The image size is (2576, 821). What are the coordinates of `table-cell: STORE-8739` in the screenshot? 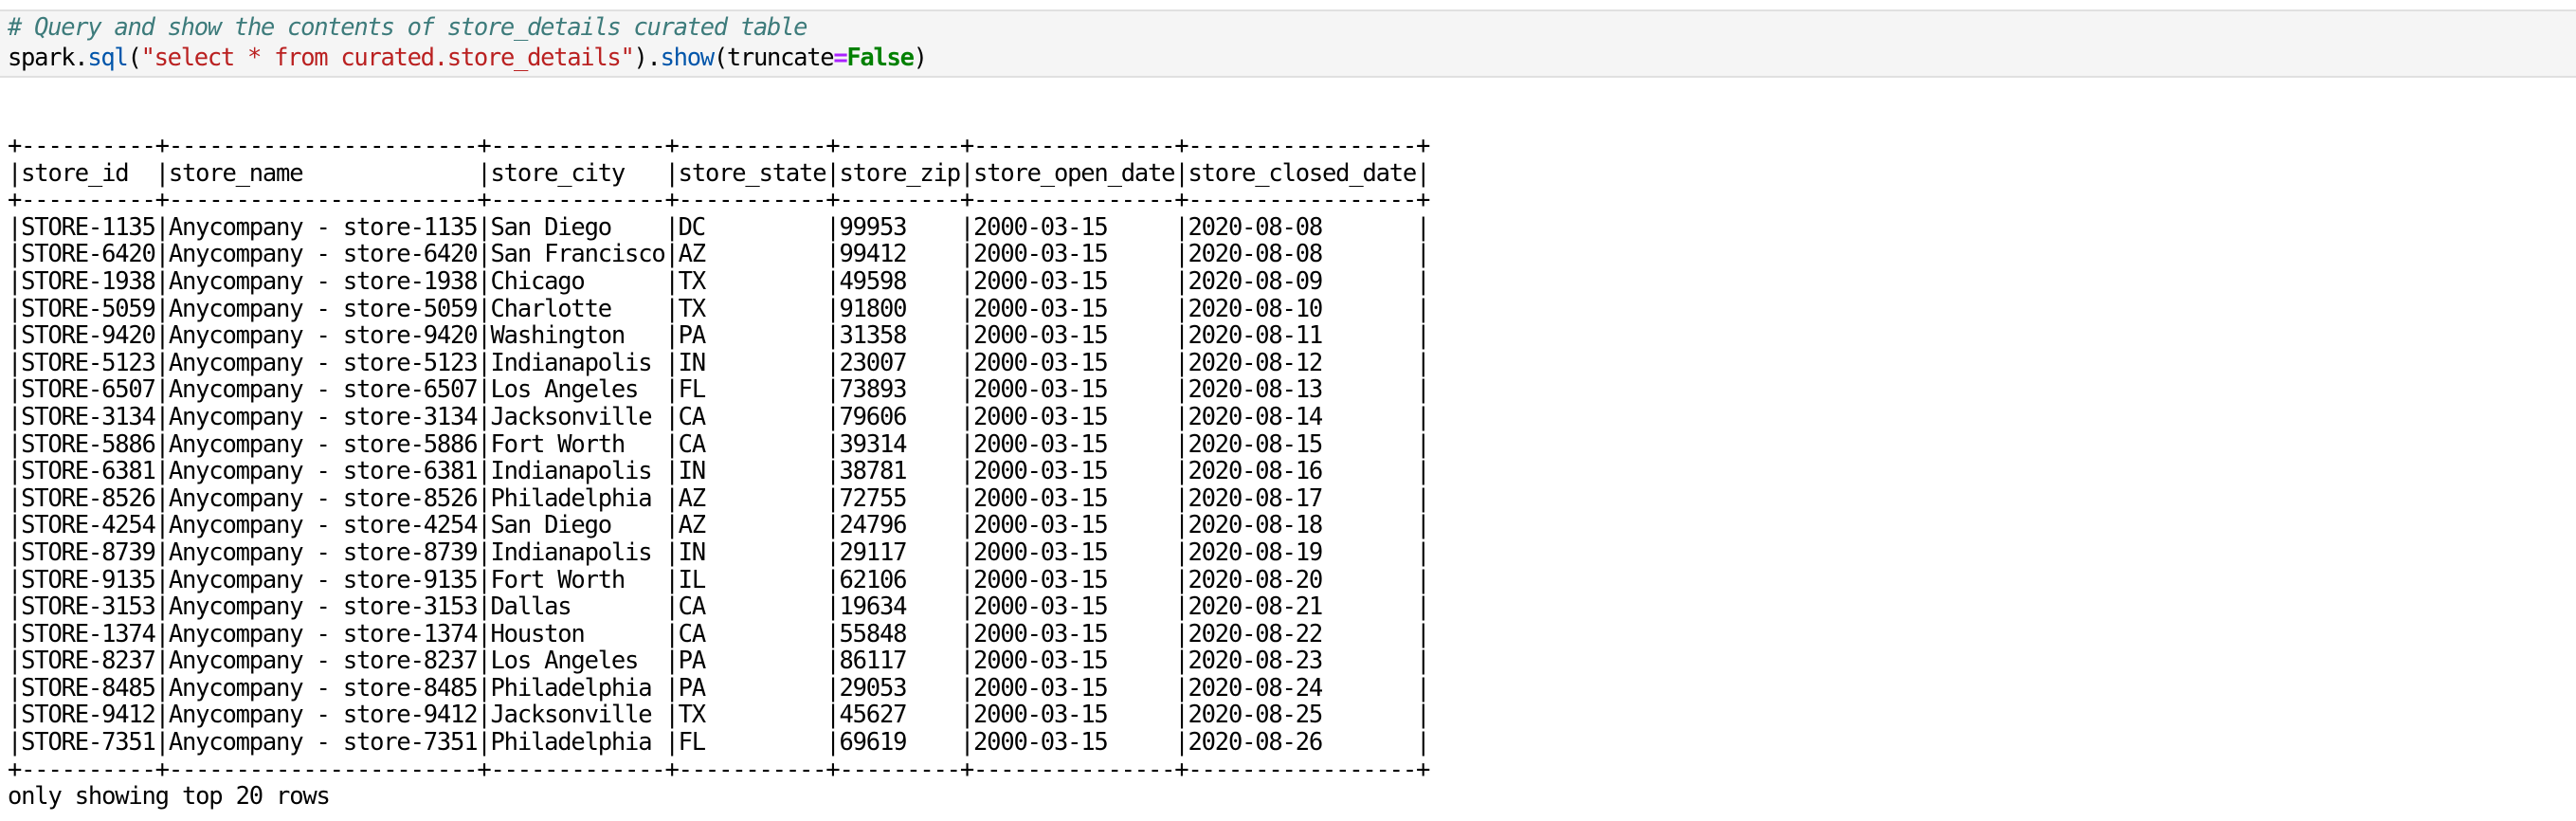 It's located at (88, 552).